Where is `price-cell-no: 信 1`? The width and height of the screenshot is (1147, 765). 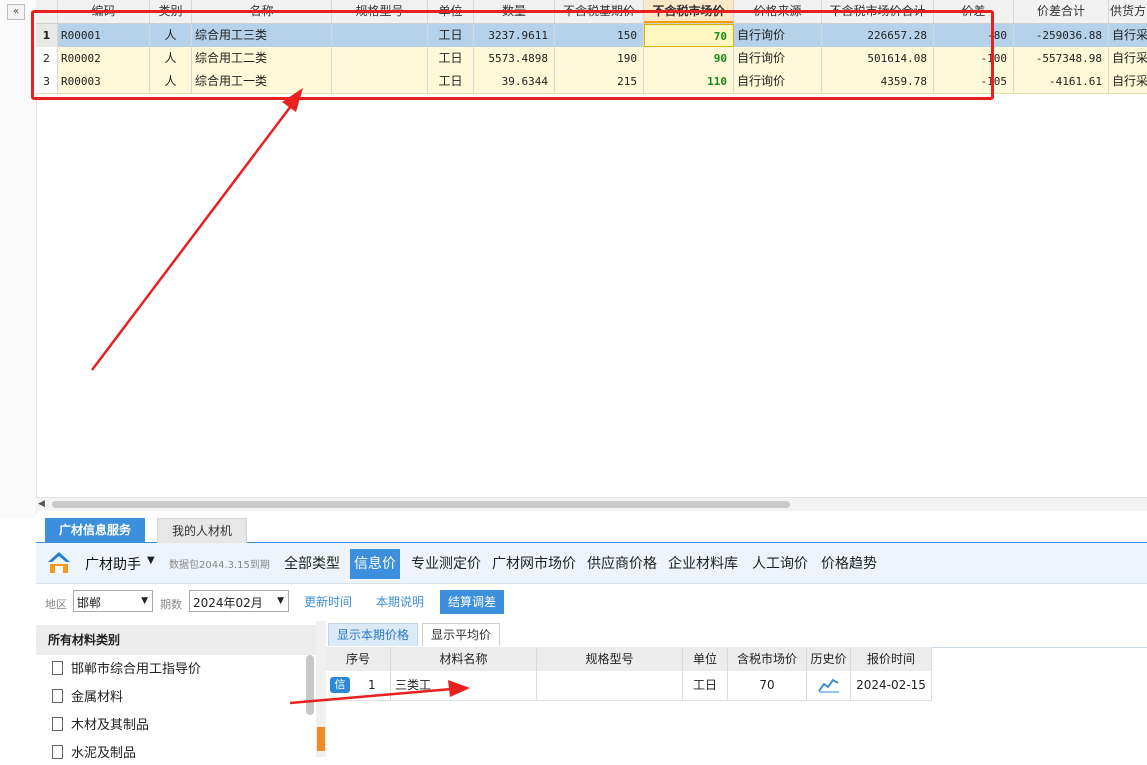 price-cell-no: 信 1 is located at coordinates (358, 685).